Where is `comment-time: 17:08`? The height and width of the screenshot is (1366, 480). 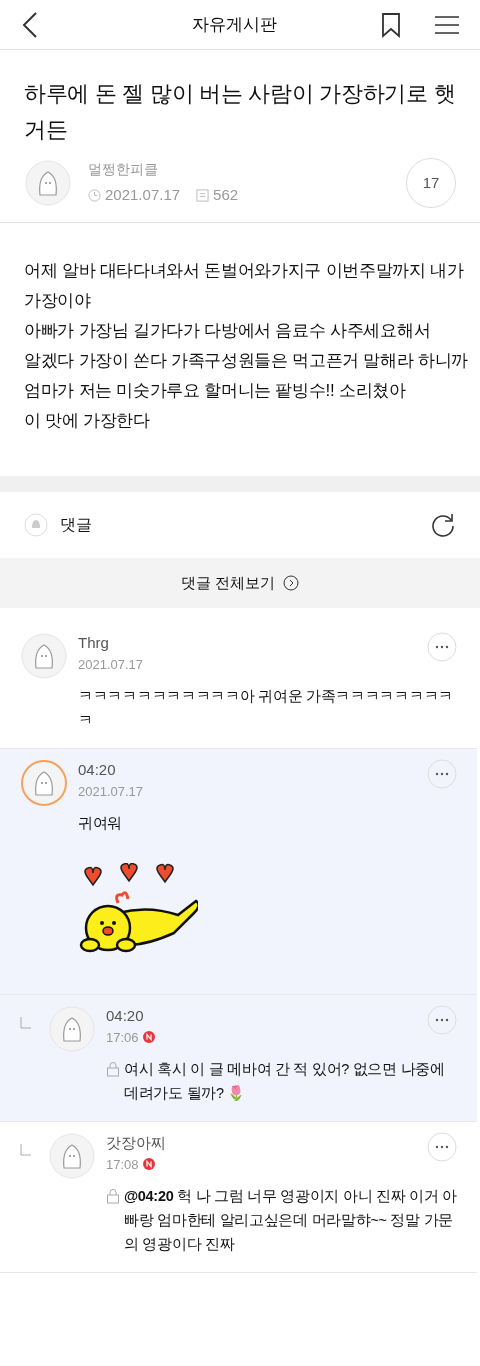 comment-time: 17:08 is located at coordinates (122, 1164).